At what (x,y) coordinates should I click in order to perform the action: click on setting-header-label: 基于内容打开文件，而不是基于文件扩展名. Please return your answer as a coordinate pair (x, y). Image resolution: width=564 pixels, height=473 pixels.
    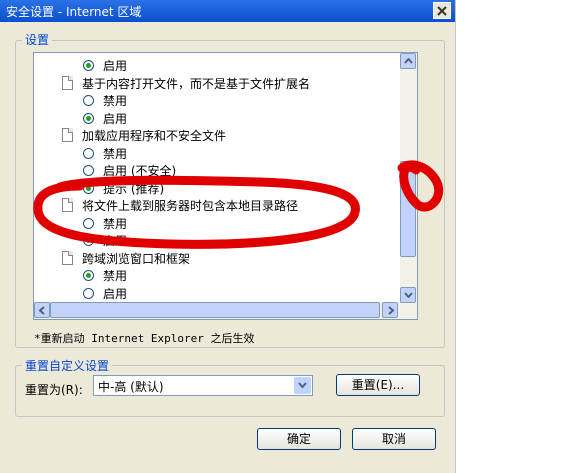
    Looking at the image, I should click on (196, 83).